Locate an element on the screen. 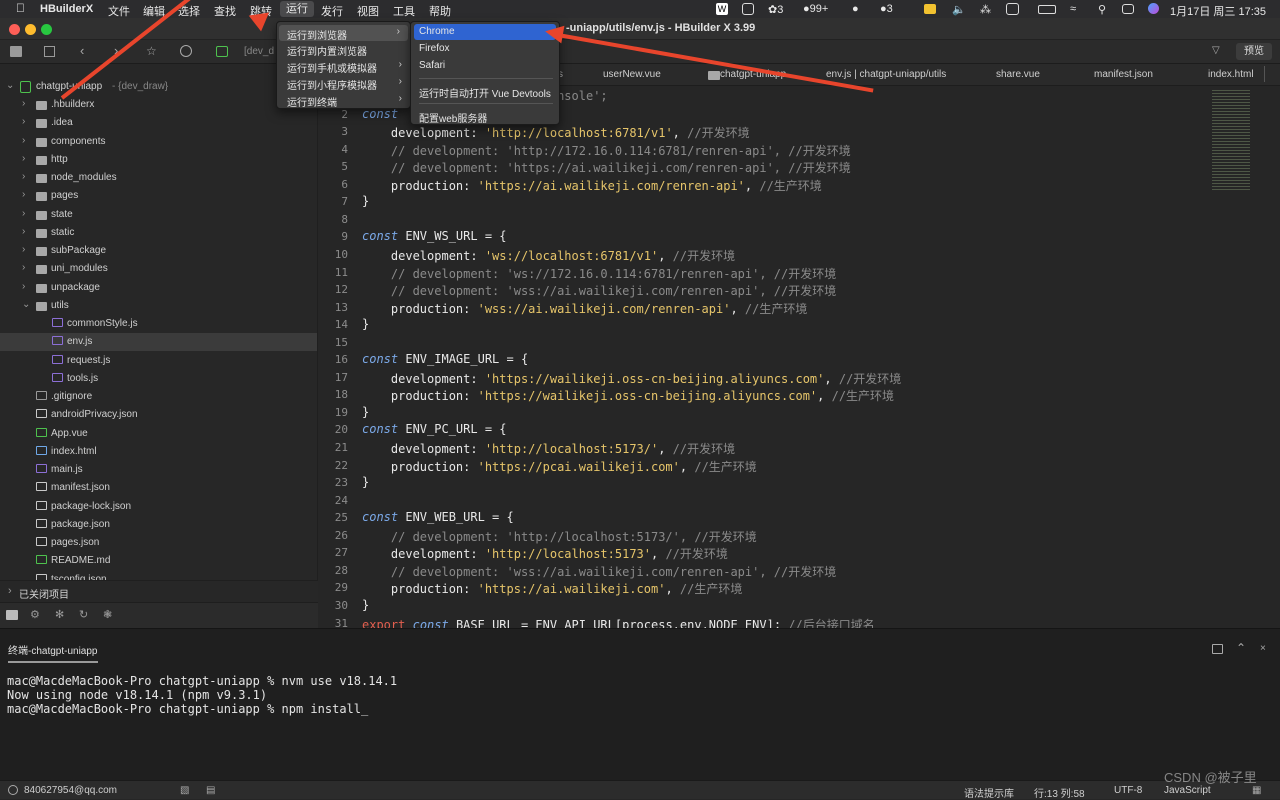  tree-item: package.json is located at coordinates (158, 525).